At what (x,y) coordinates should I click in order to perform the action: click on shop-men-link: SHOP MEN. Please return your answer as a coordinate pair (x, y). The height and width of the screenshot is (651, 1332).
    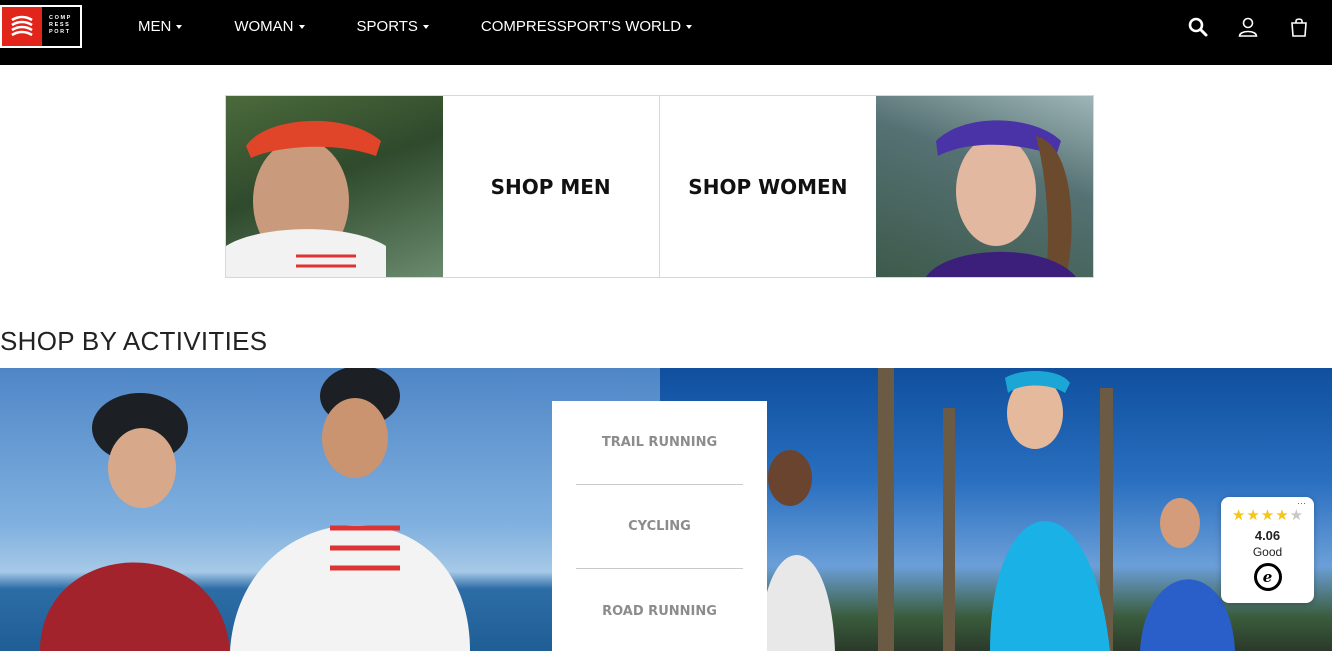
    Looking at the image, I should click on (551, 186).